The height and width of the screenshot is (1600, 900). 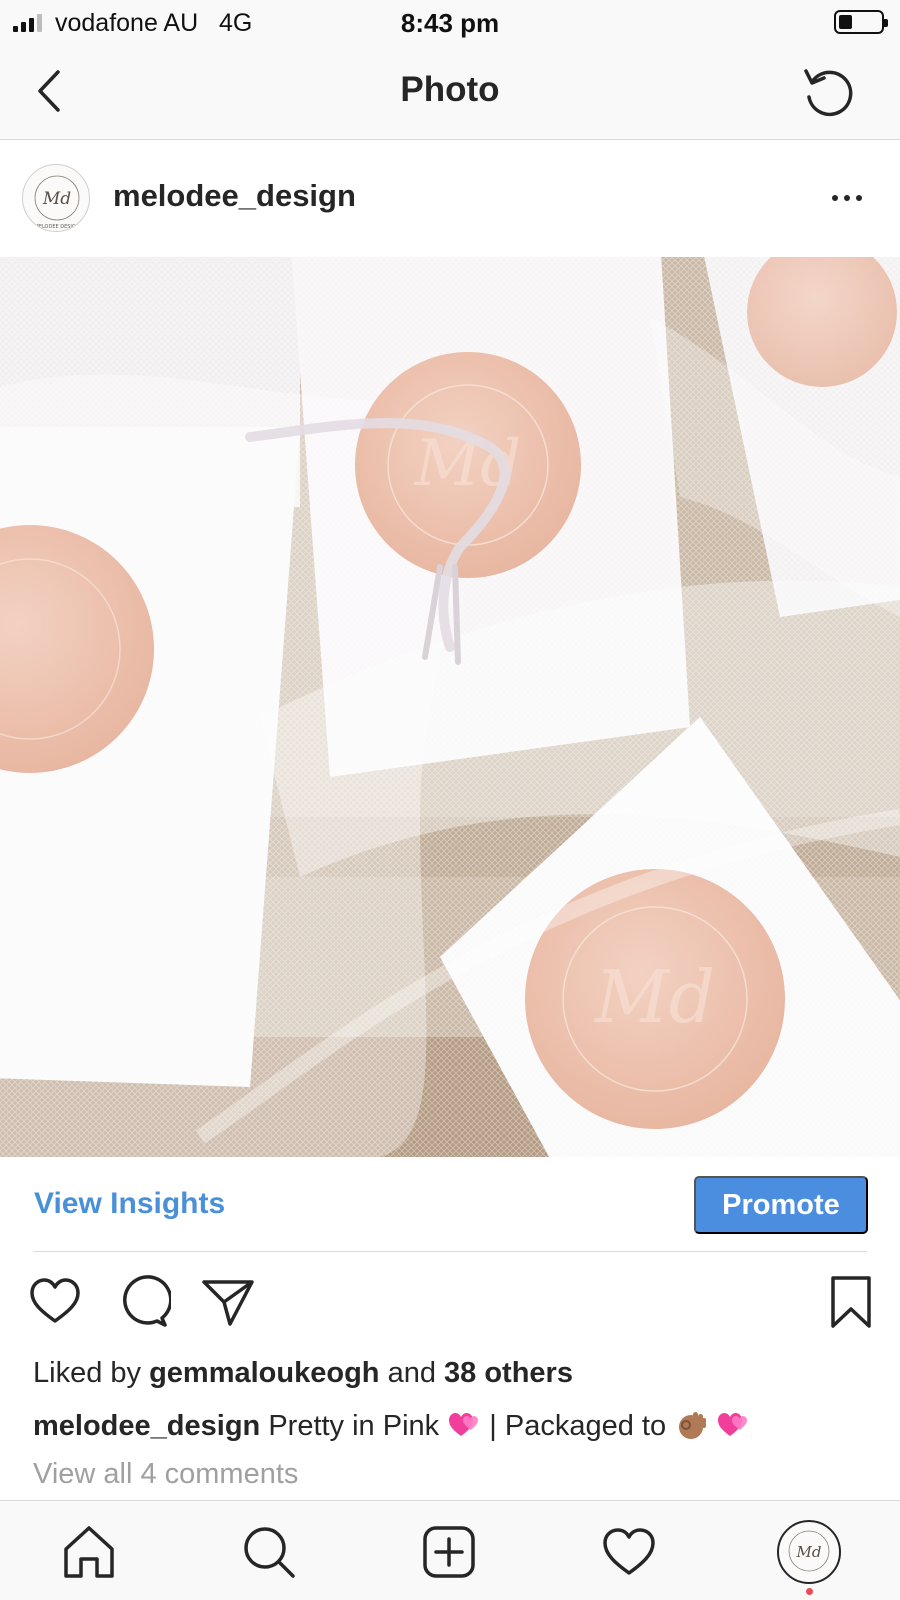 I want to click on brand-logo: Md MELODEE DESIGN, so click(x=57, y=202).